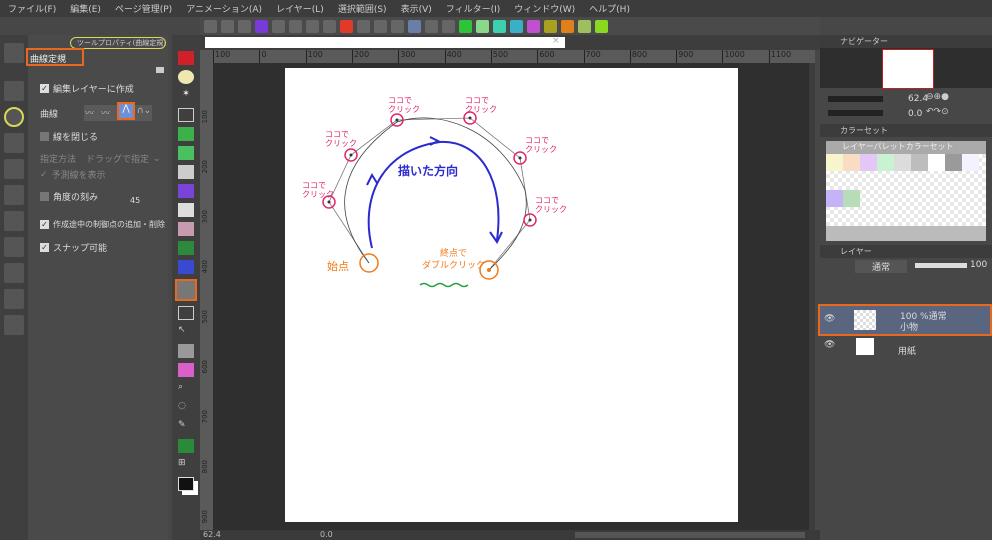  What do you see at coordinates (556, 41) in the screenshot?
I see `close-tab-icon: ×` at bounding box center [556, 41].